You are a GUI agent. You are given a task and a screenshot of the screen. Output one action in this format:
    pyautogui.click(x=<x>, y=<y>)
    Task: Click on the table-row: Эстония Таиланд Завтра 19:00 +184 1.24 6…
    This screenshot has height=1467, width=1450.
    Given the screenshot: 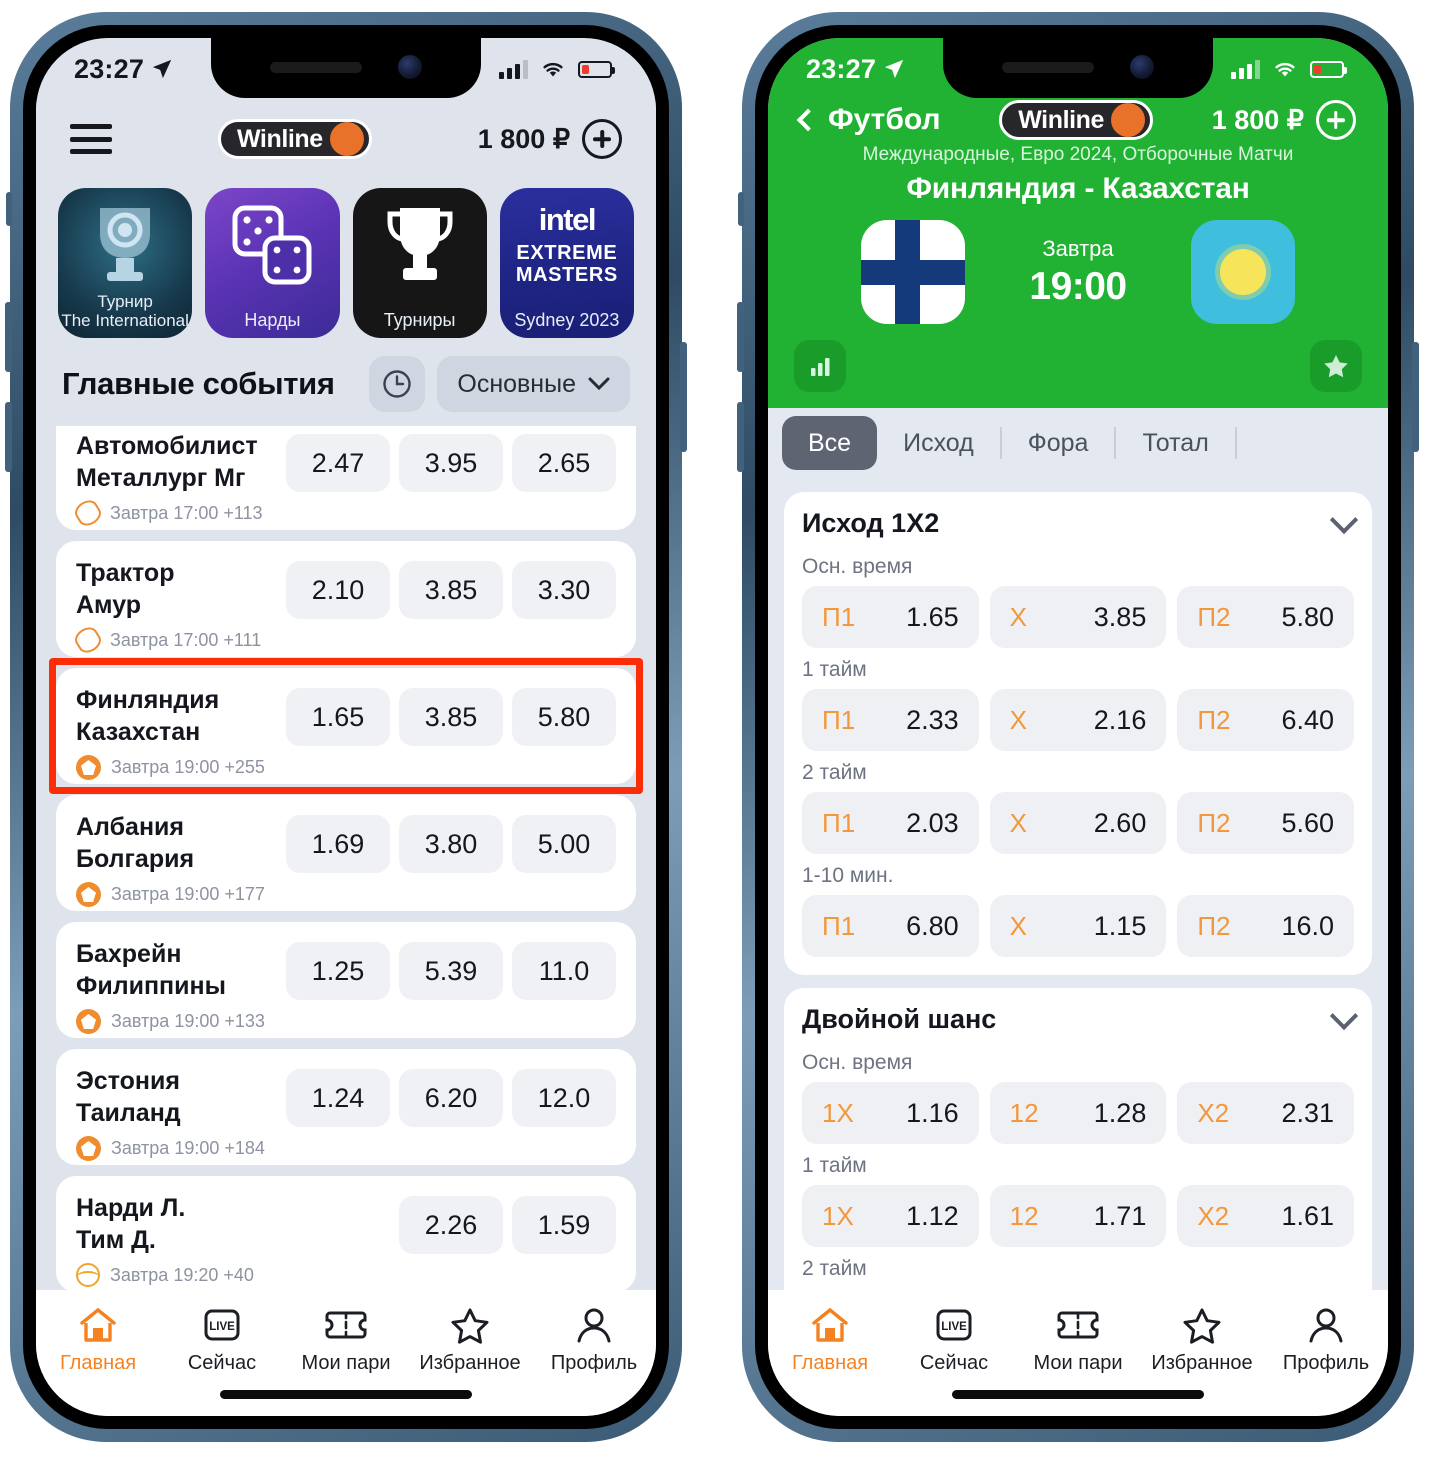 What is the action you would take?
    pyautogui.click(x=346, y=1107)
    